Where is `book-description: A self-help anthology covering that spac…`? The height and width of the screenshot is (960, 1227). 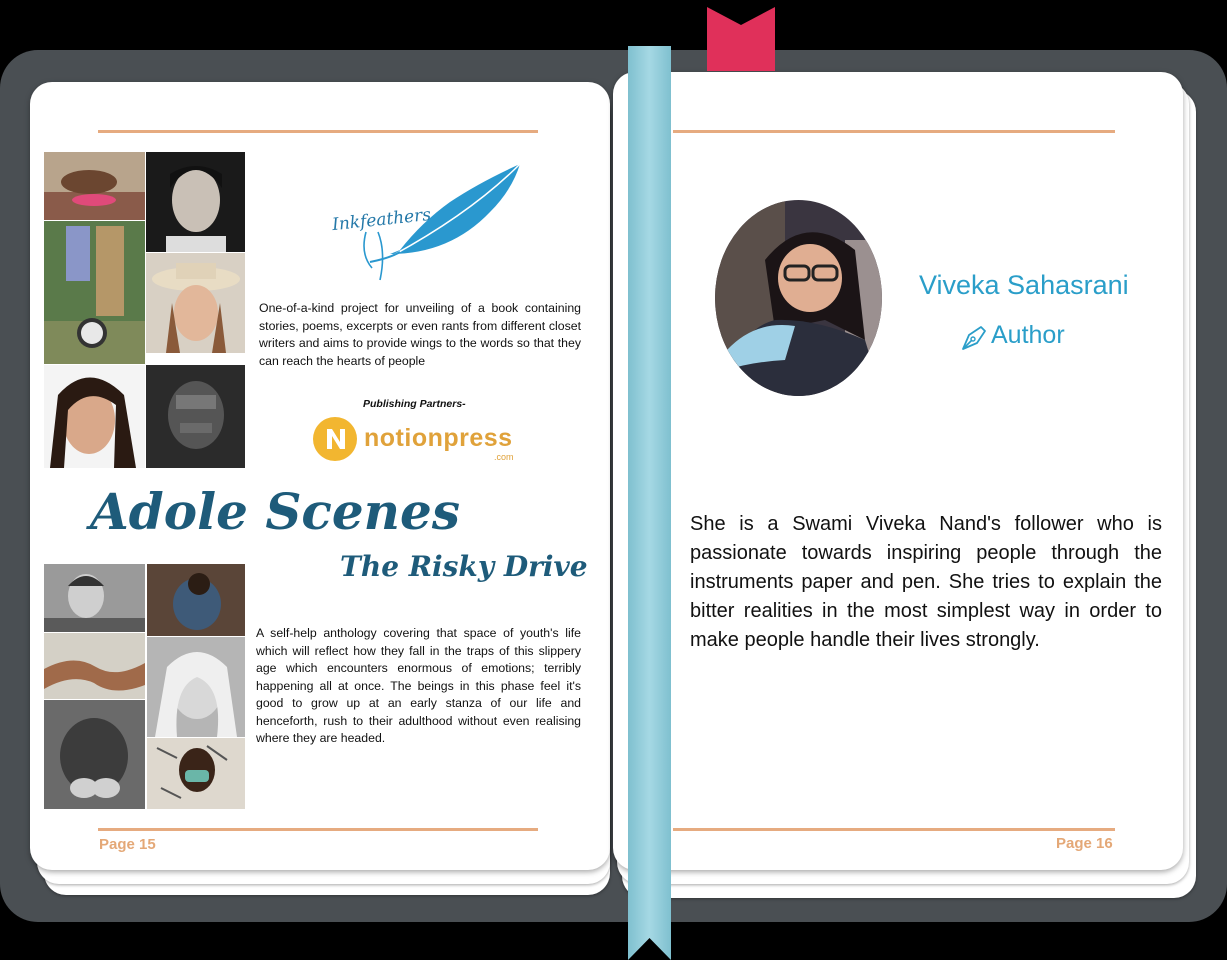
book-description: A self-help anthology covering that spac… is located at coordinates (418, 685).